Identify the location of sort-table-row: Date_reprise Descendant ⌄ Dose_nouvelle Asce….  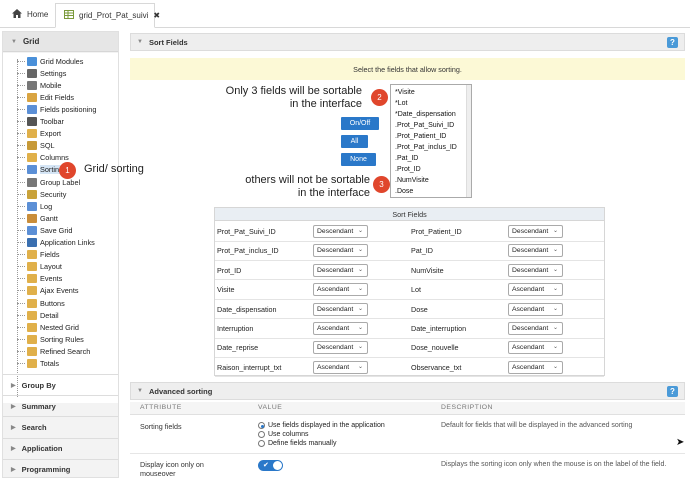
(409, 348).